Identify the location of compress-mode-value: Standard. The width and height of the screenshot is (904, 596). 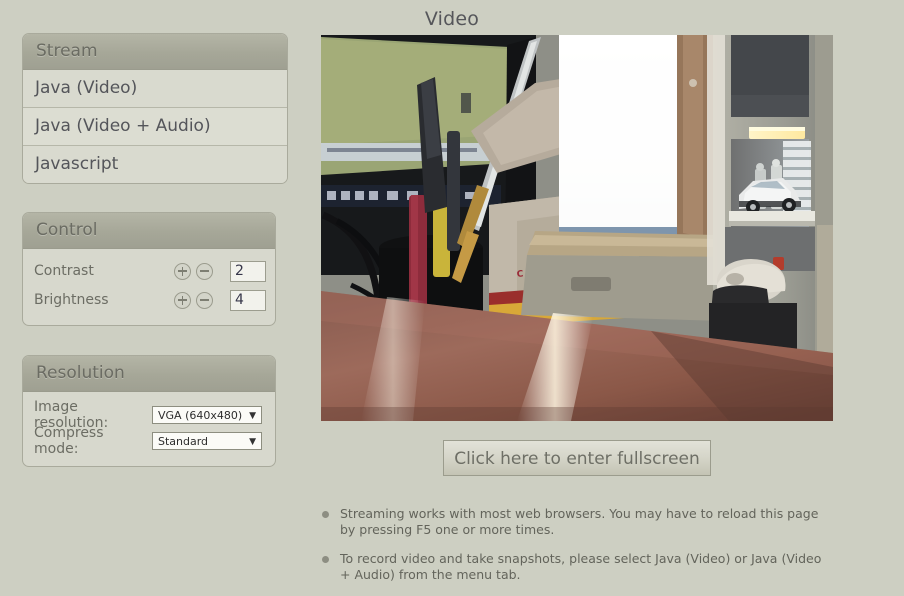
(183, 441).